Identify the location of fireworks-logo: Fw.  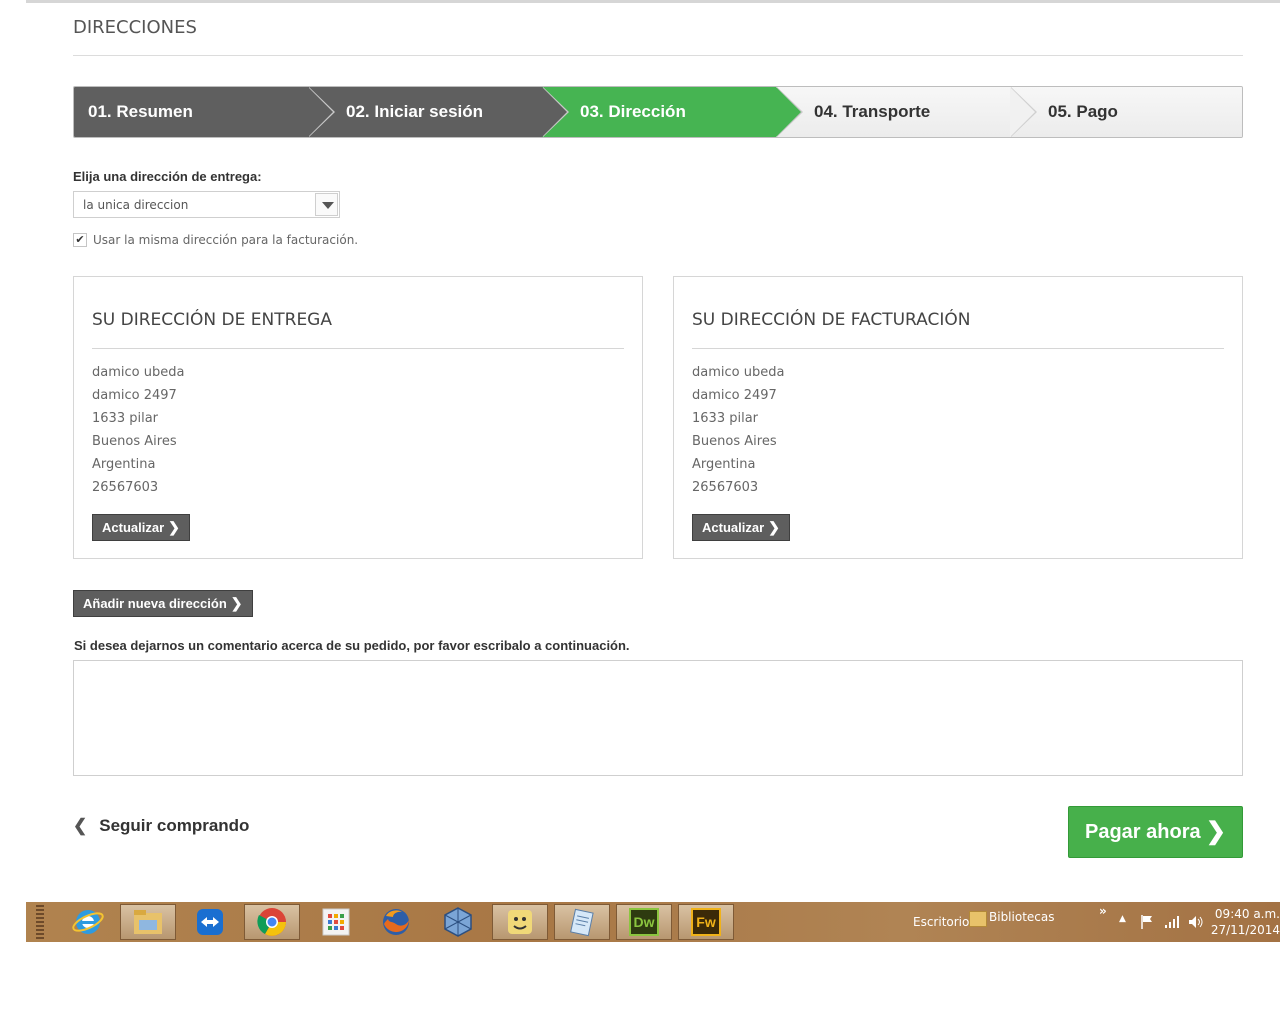
(706, 922).